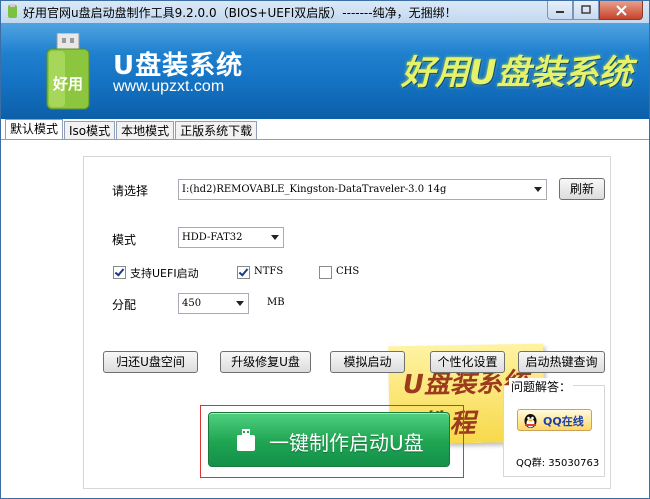  Describe the element at coordinates (558, 463) in the screenshot. I see `qq-group-number: QQ群: 35030763` at that location.